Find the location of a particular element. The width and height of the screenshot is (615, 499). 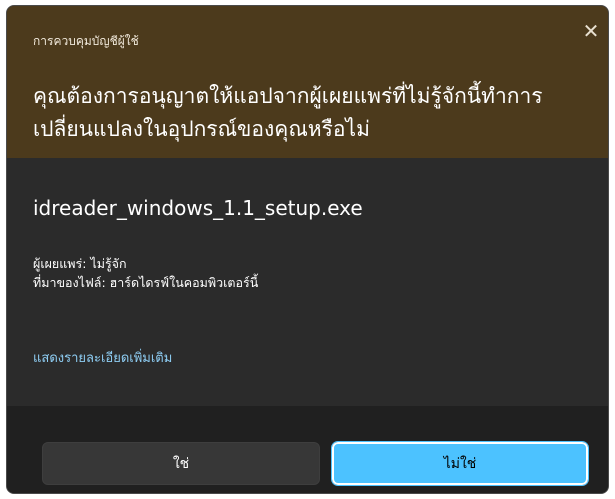

dialog-title: การควบคุมบัญชีผู้ใช้ is located at coordinates (86, 41).